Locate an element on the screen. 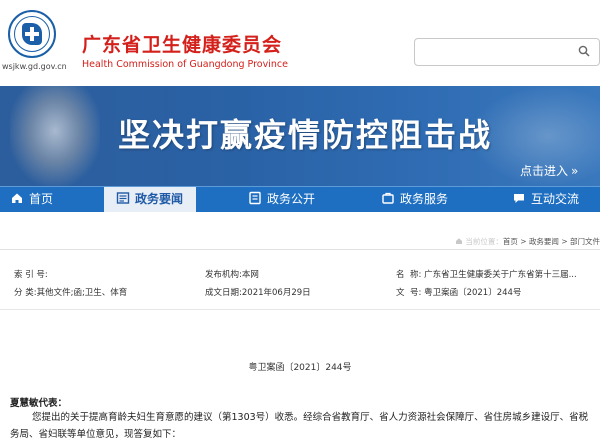 The height and width of the screenshot is (447, 600). breadcrumb-item-dept-files: 部门文件 is located at coordinates (585, 241).